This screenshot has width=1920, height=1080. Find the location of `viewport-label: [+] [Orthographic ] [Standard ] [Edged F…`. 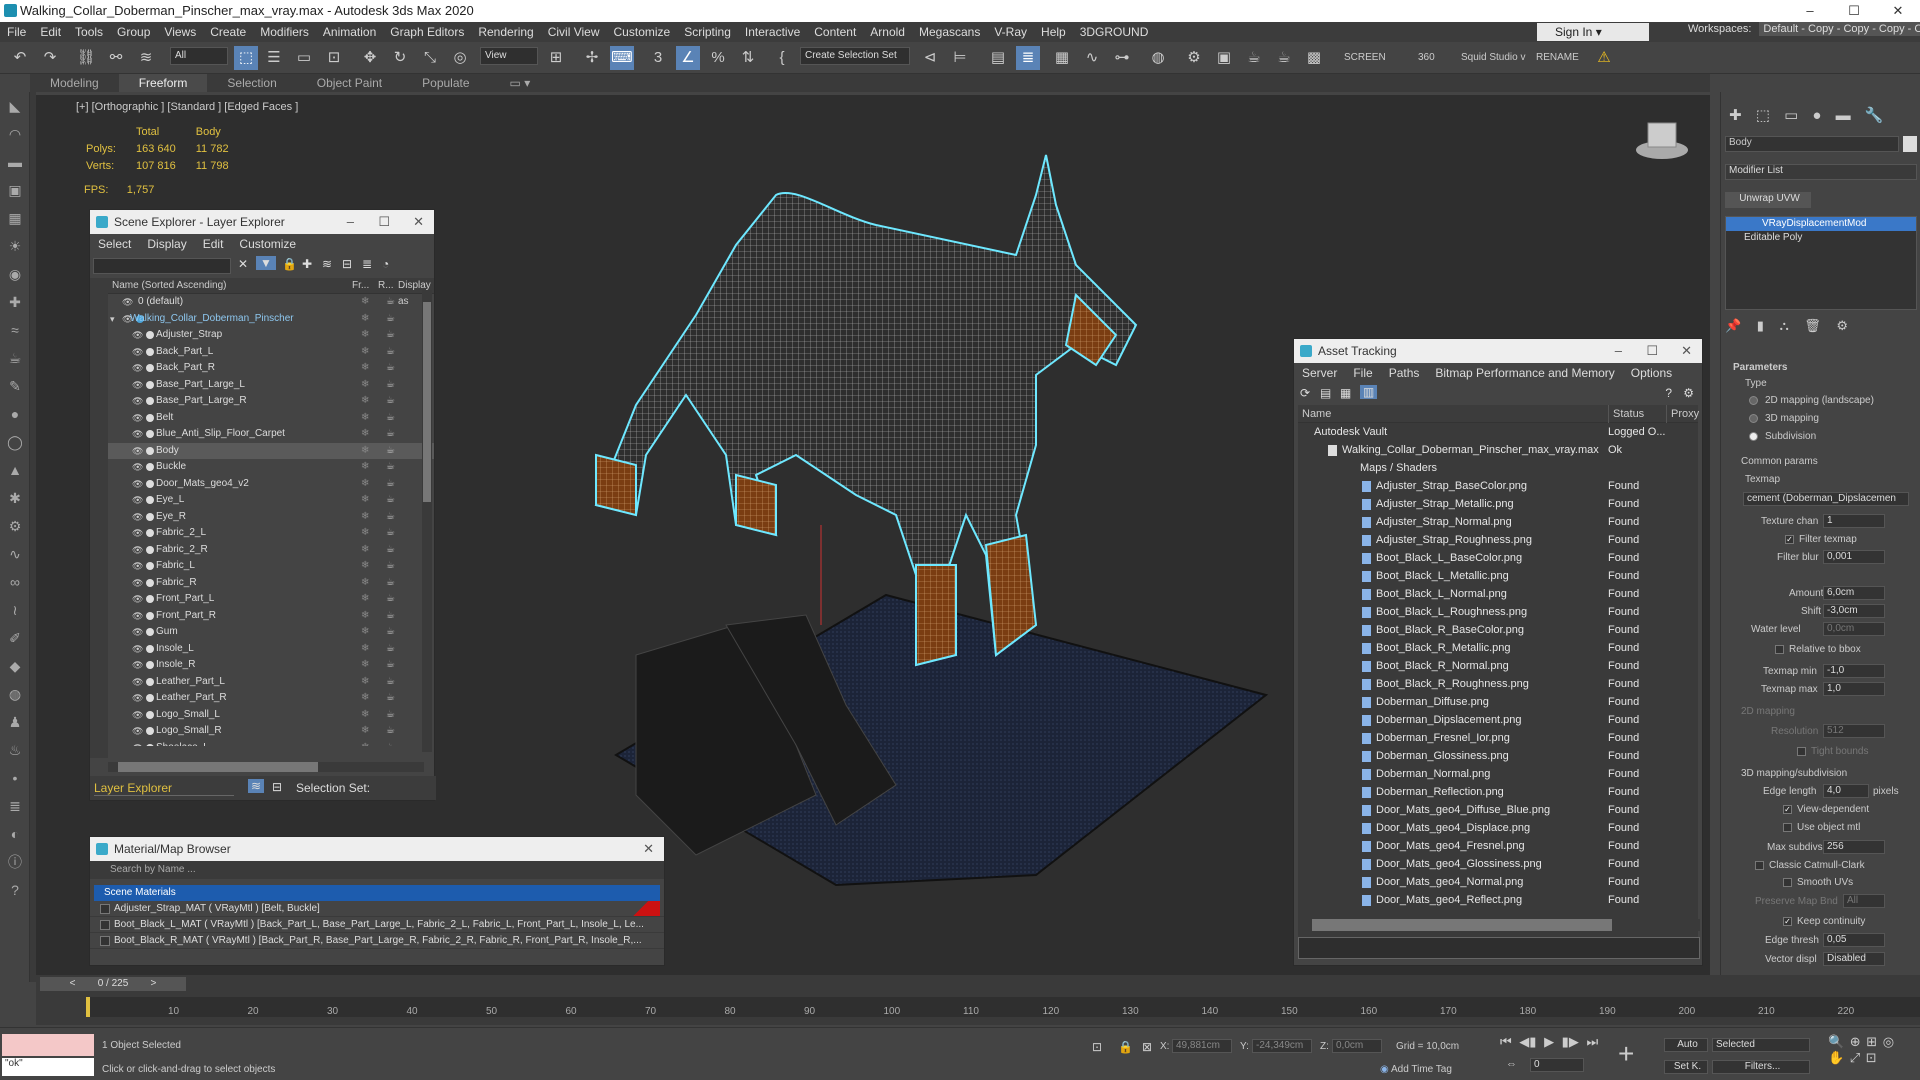

viewport-label: [+] [Orthographic ] [Standard ] [Edged F… is located at coordinates (187, 107).